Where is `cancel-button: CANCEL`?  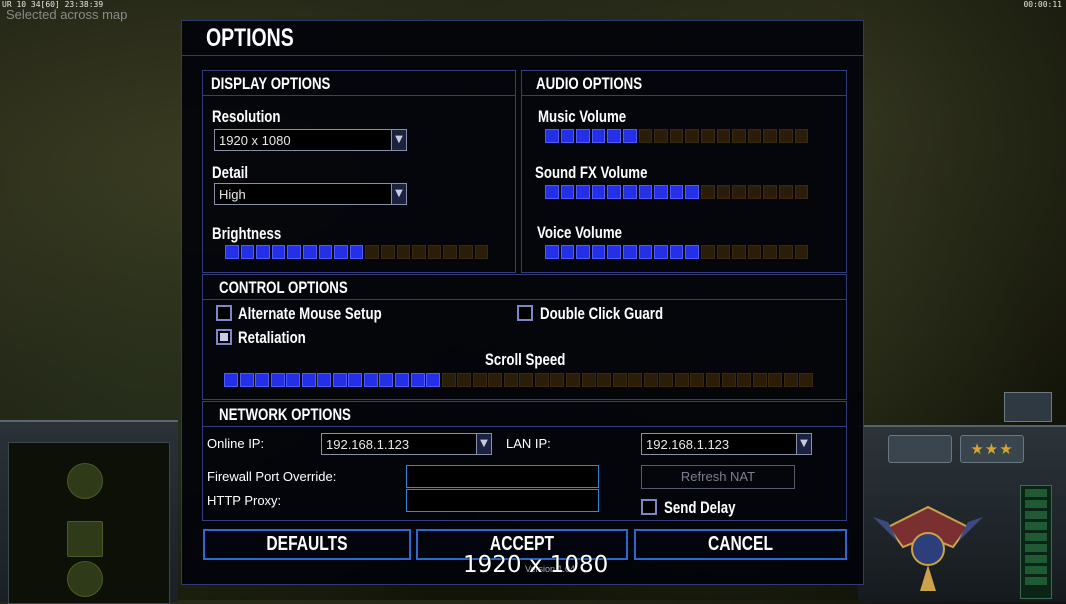
cancel-button: CANCEL is located at coordinates (740, 544).